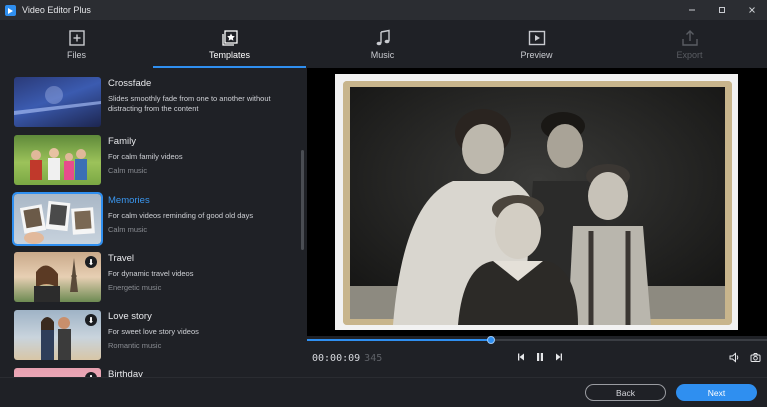  What do you see at coordinates (135, 287) in the screenshot?
I see `template-music: Energetic music` at bounding box center [135, 287].